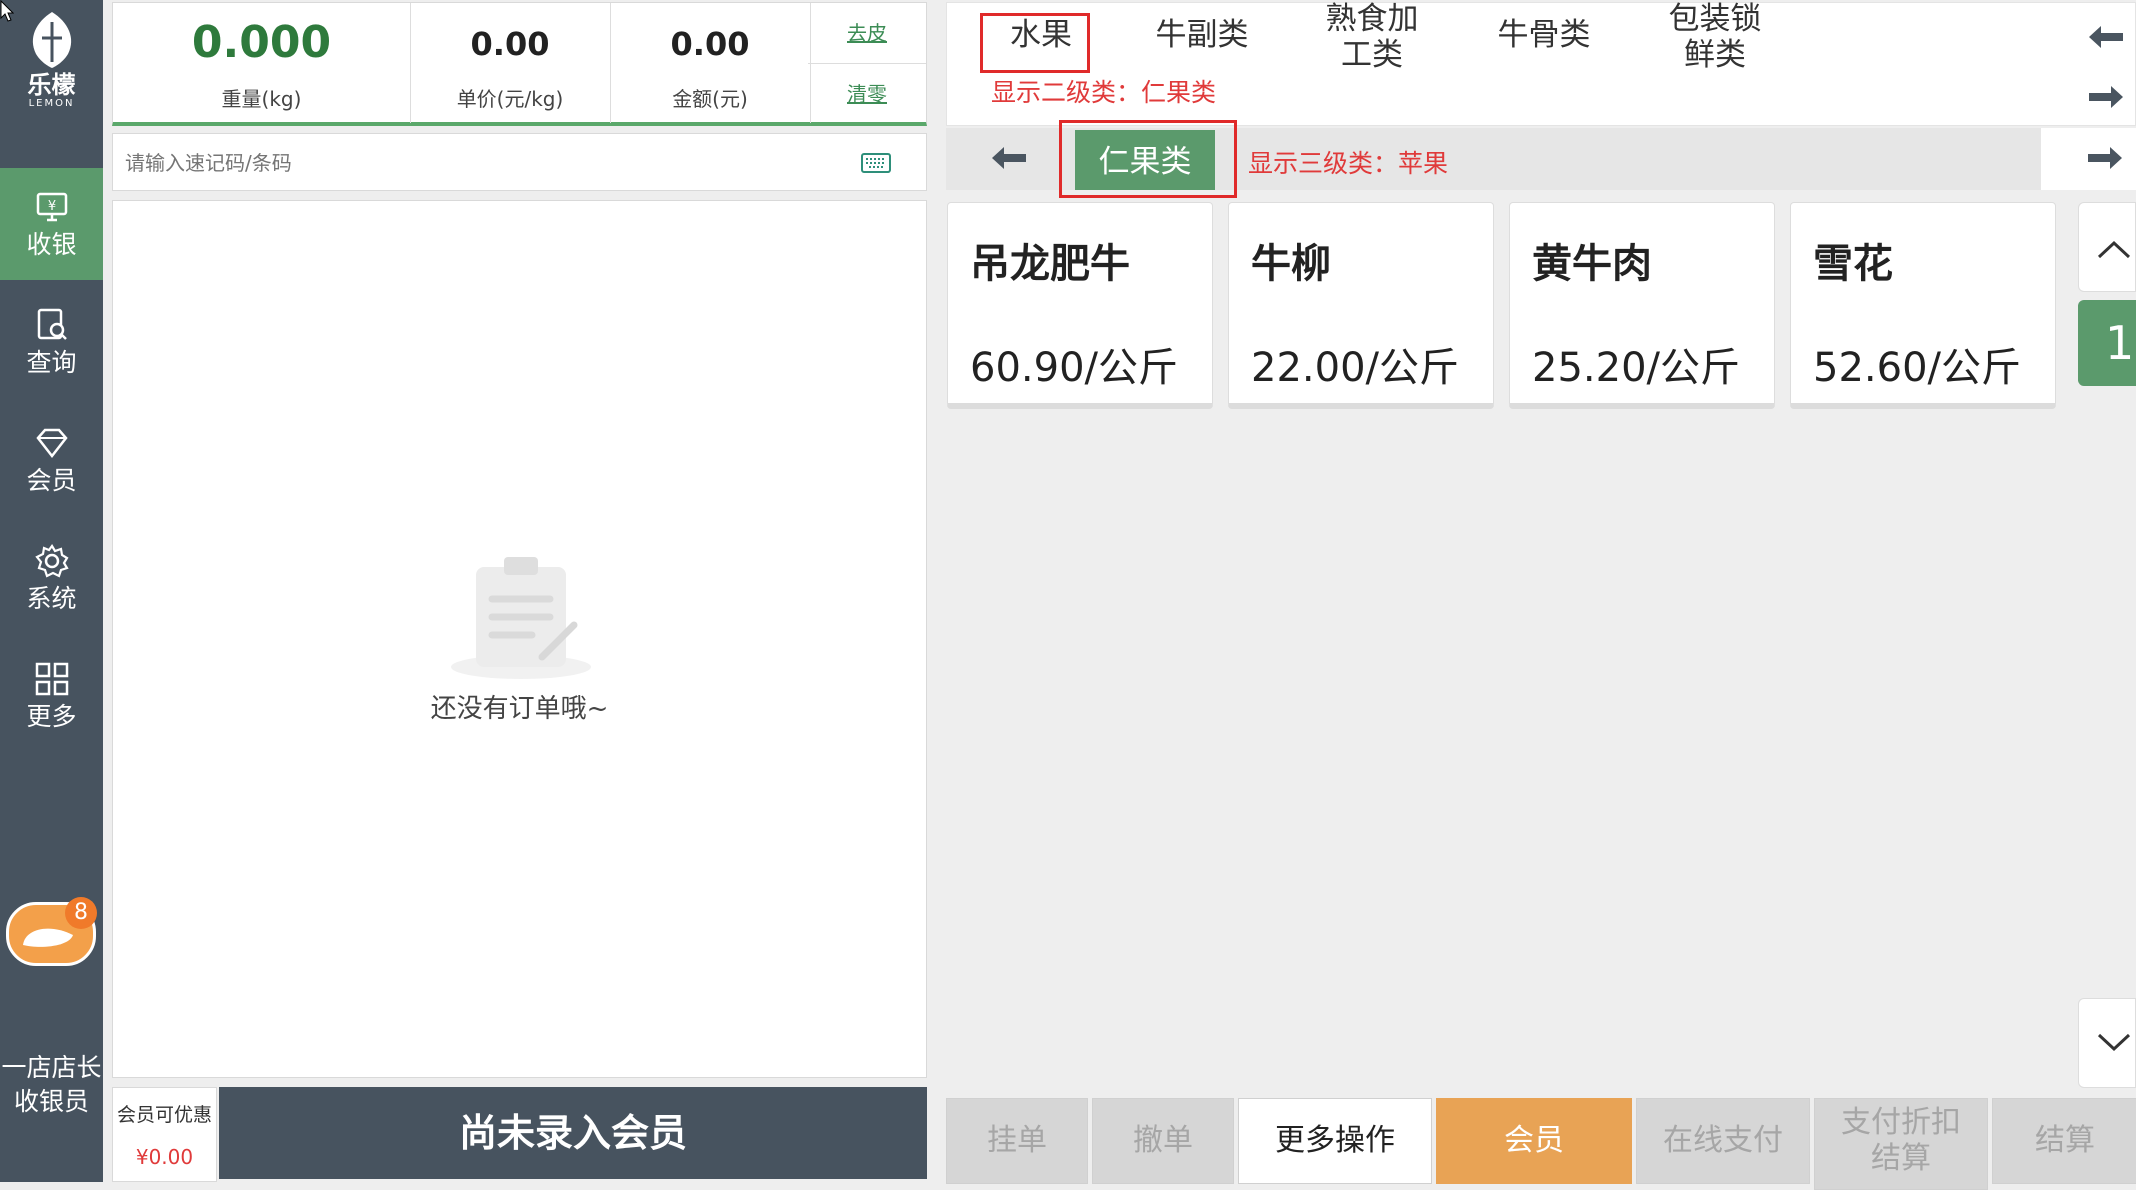  Describe the element at coordinates (1534, 1141) in the screenshot. I see `member-button: 会员` at that location.